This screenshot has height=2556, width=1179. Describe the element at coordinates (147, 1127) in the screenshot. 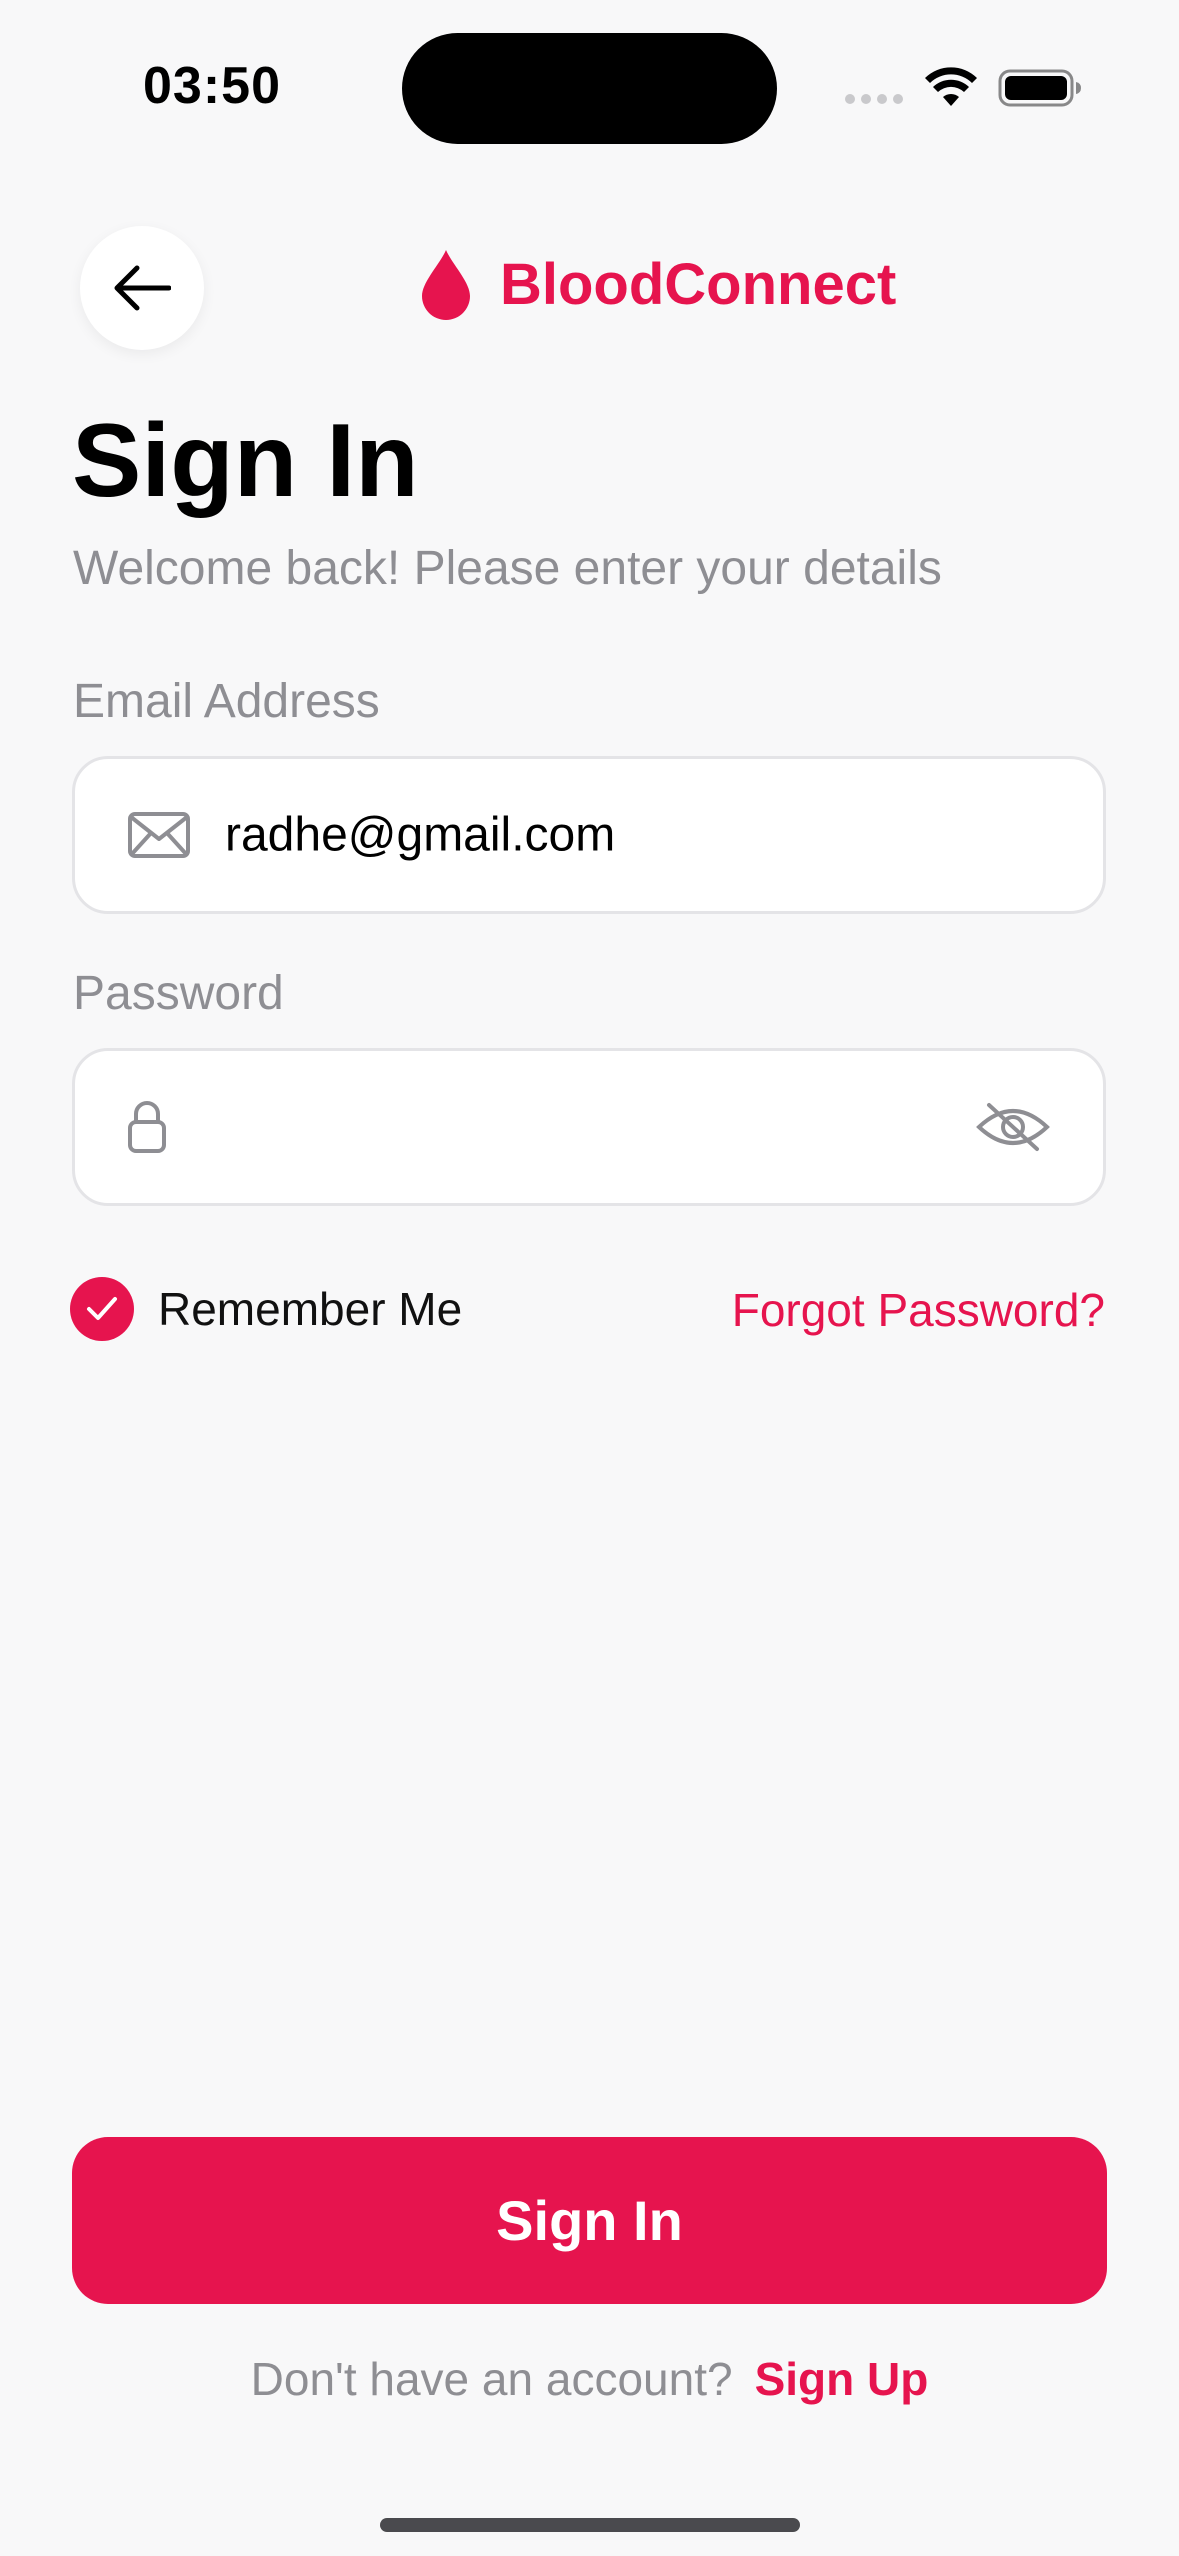

I see `lock-icon` at that location.